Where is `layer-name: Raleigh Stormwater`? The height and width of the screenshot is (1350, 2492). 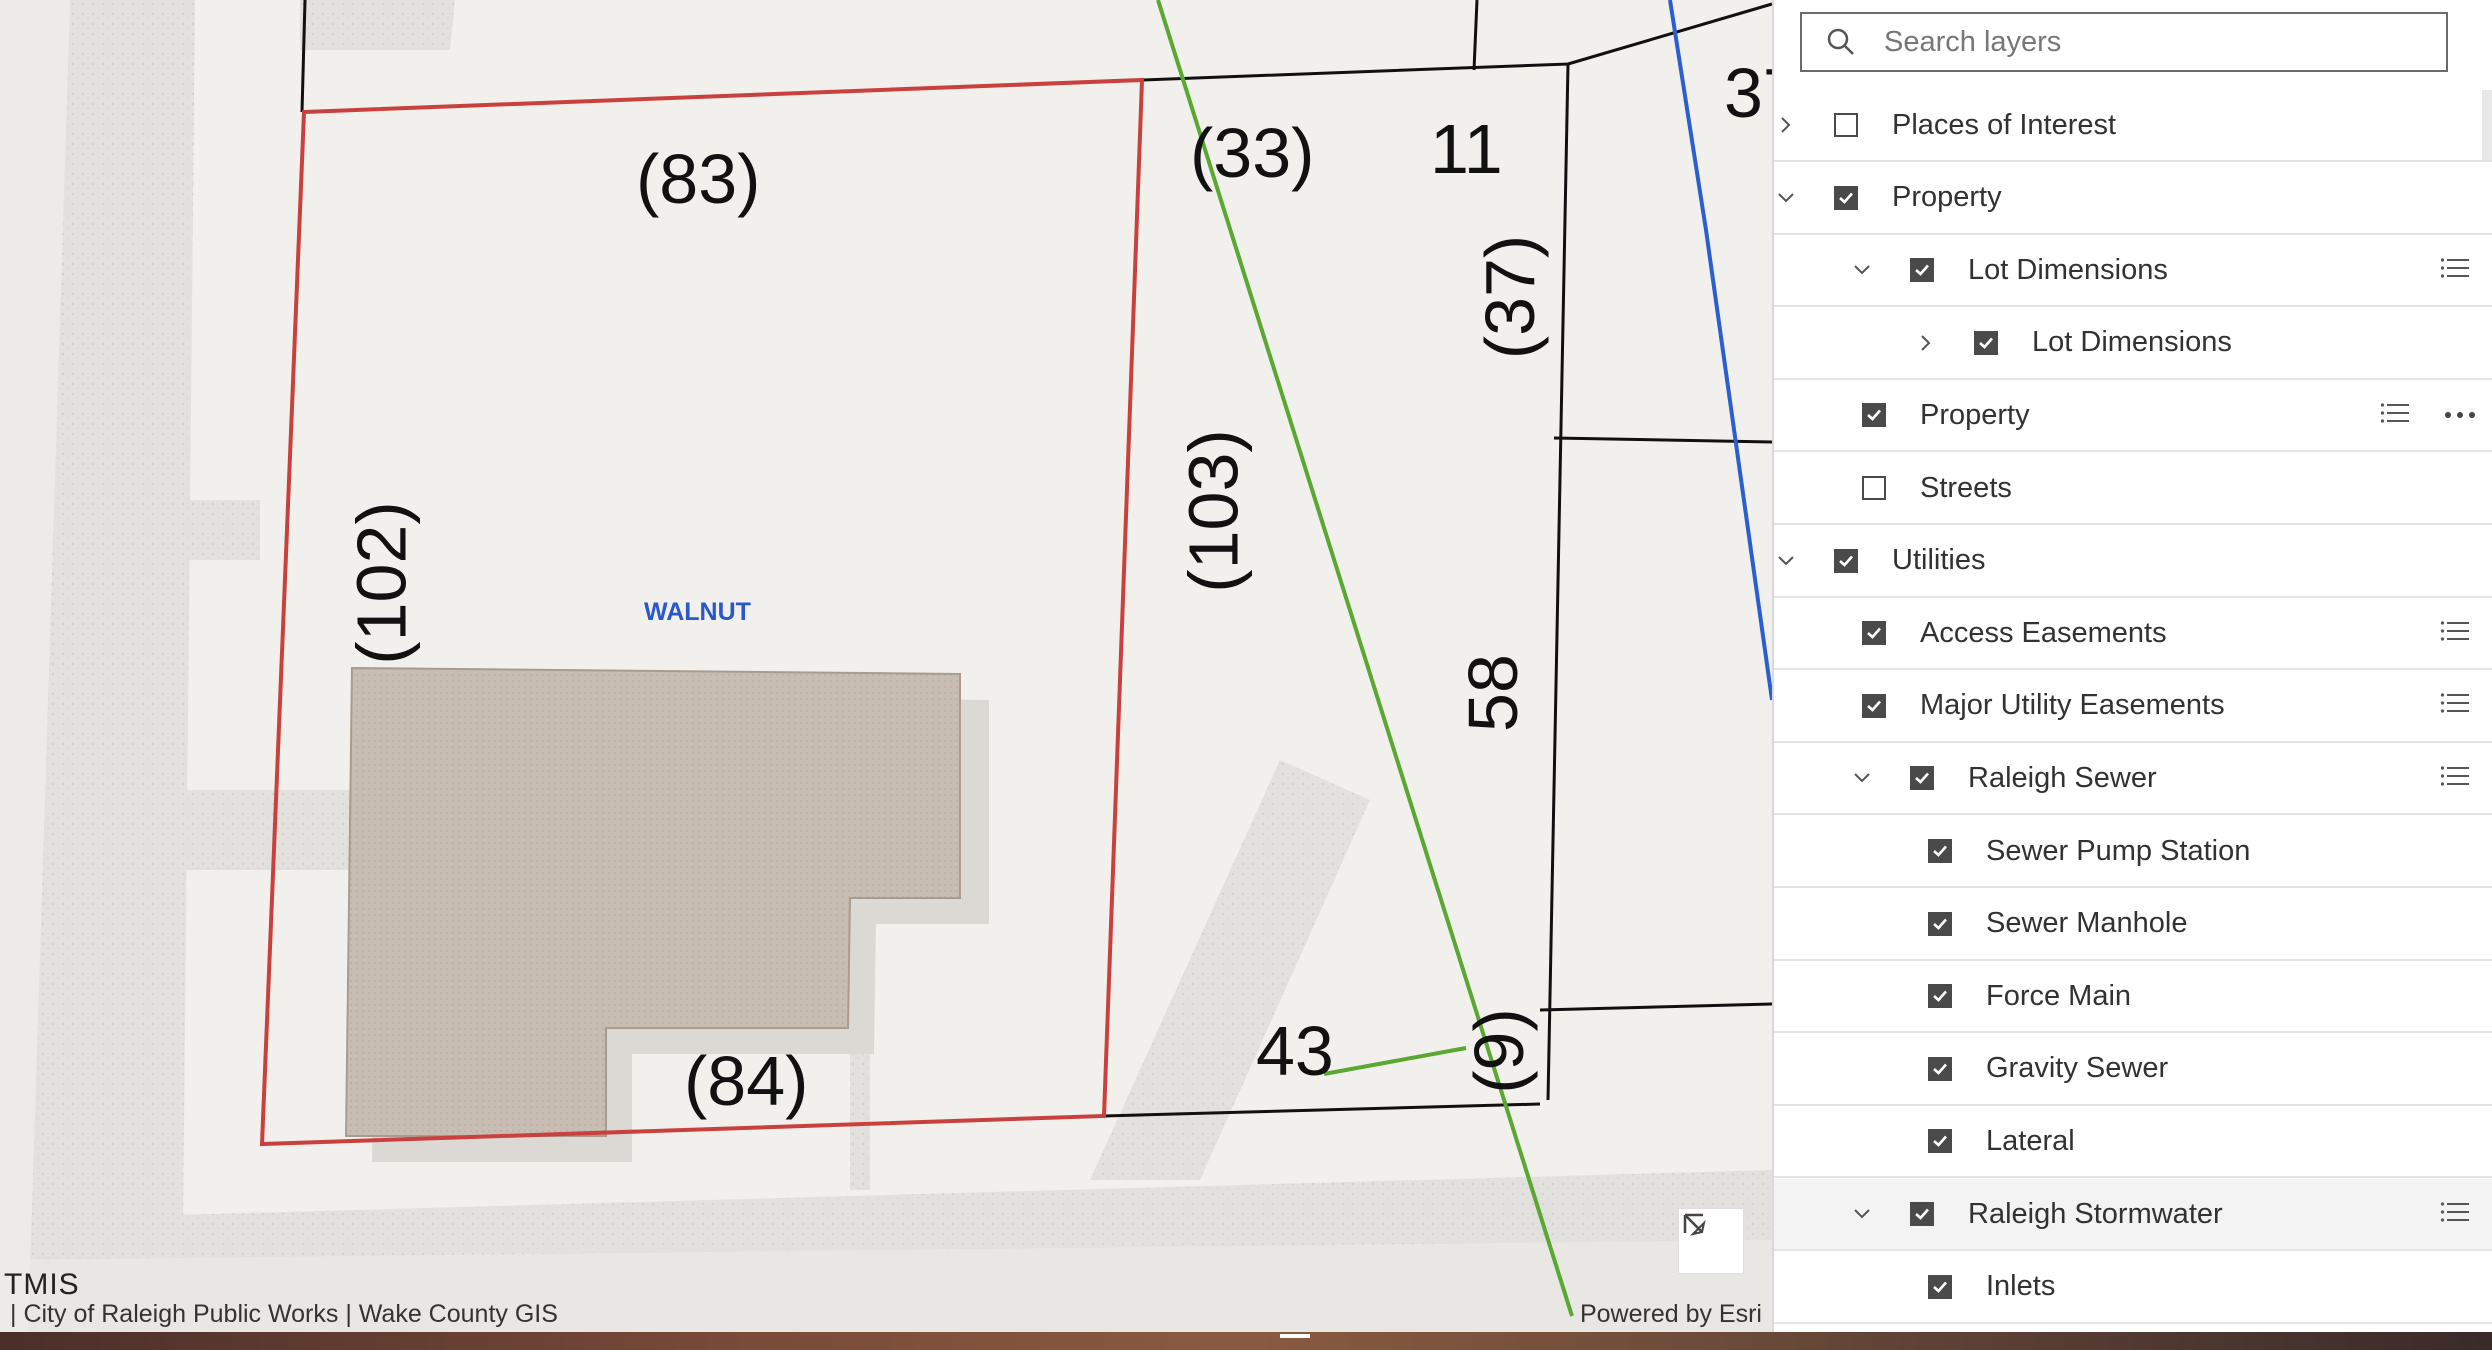 layer-name: Raleigh Stormwater is located at coordinates (2095, 1213).